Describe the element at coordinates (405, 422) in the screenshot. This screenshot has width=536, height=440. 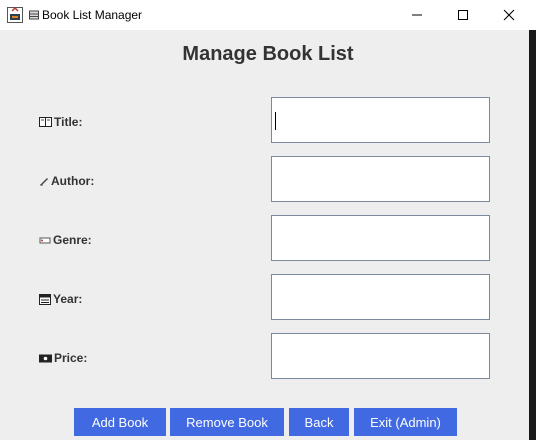
I see `exit-admin-button: Exit (Admin)` at that location.